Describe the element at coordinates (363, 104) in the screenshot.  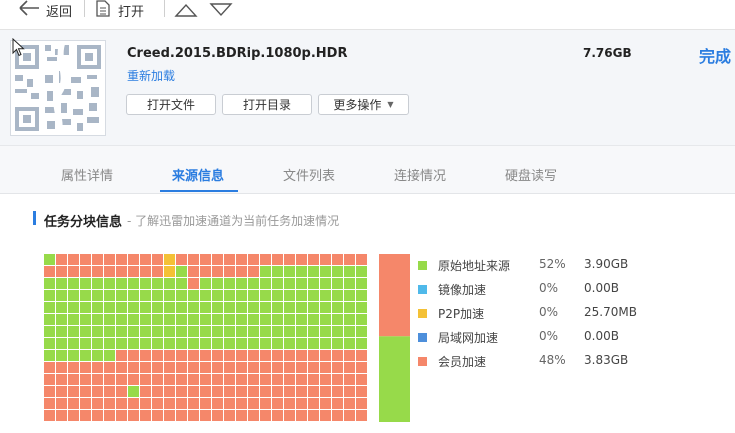
I see `more-actions-button: 更多操作 ▼` at that location.